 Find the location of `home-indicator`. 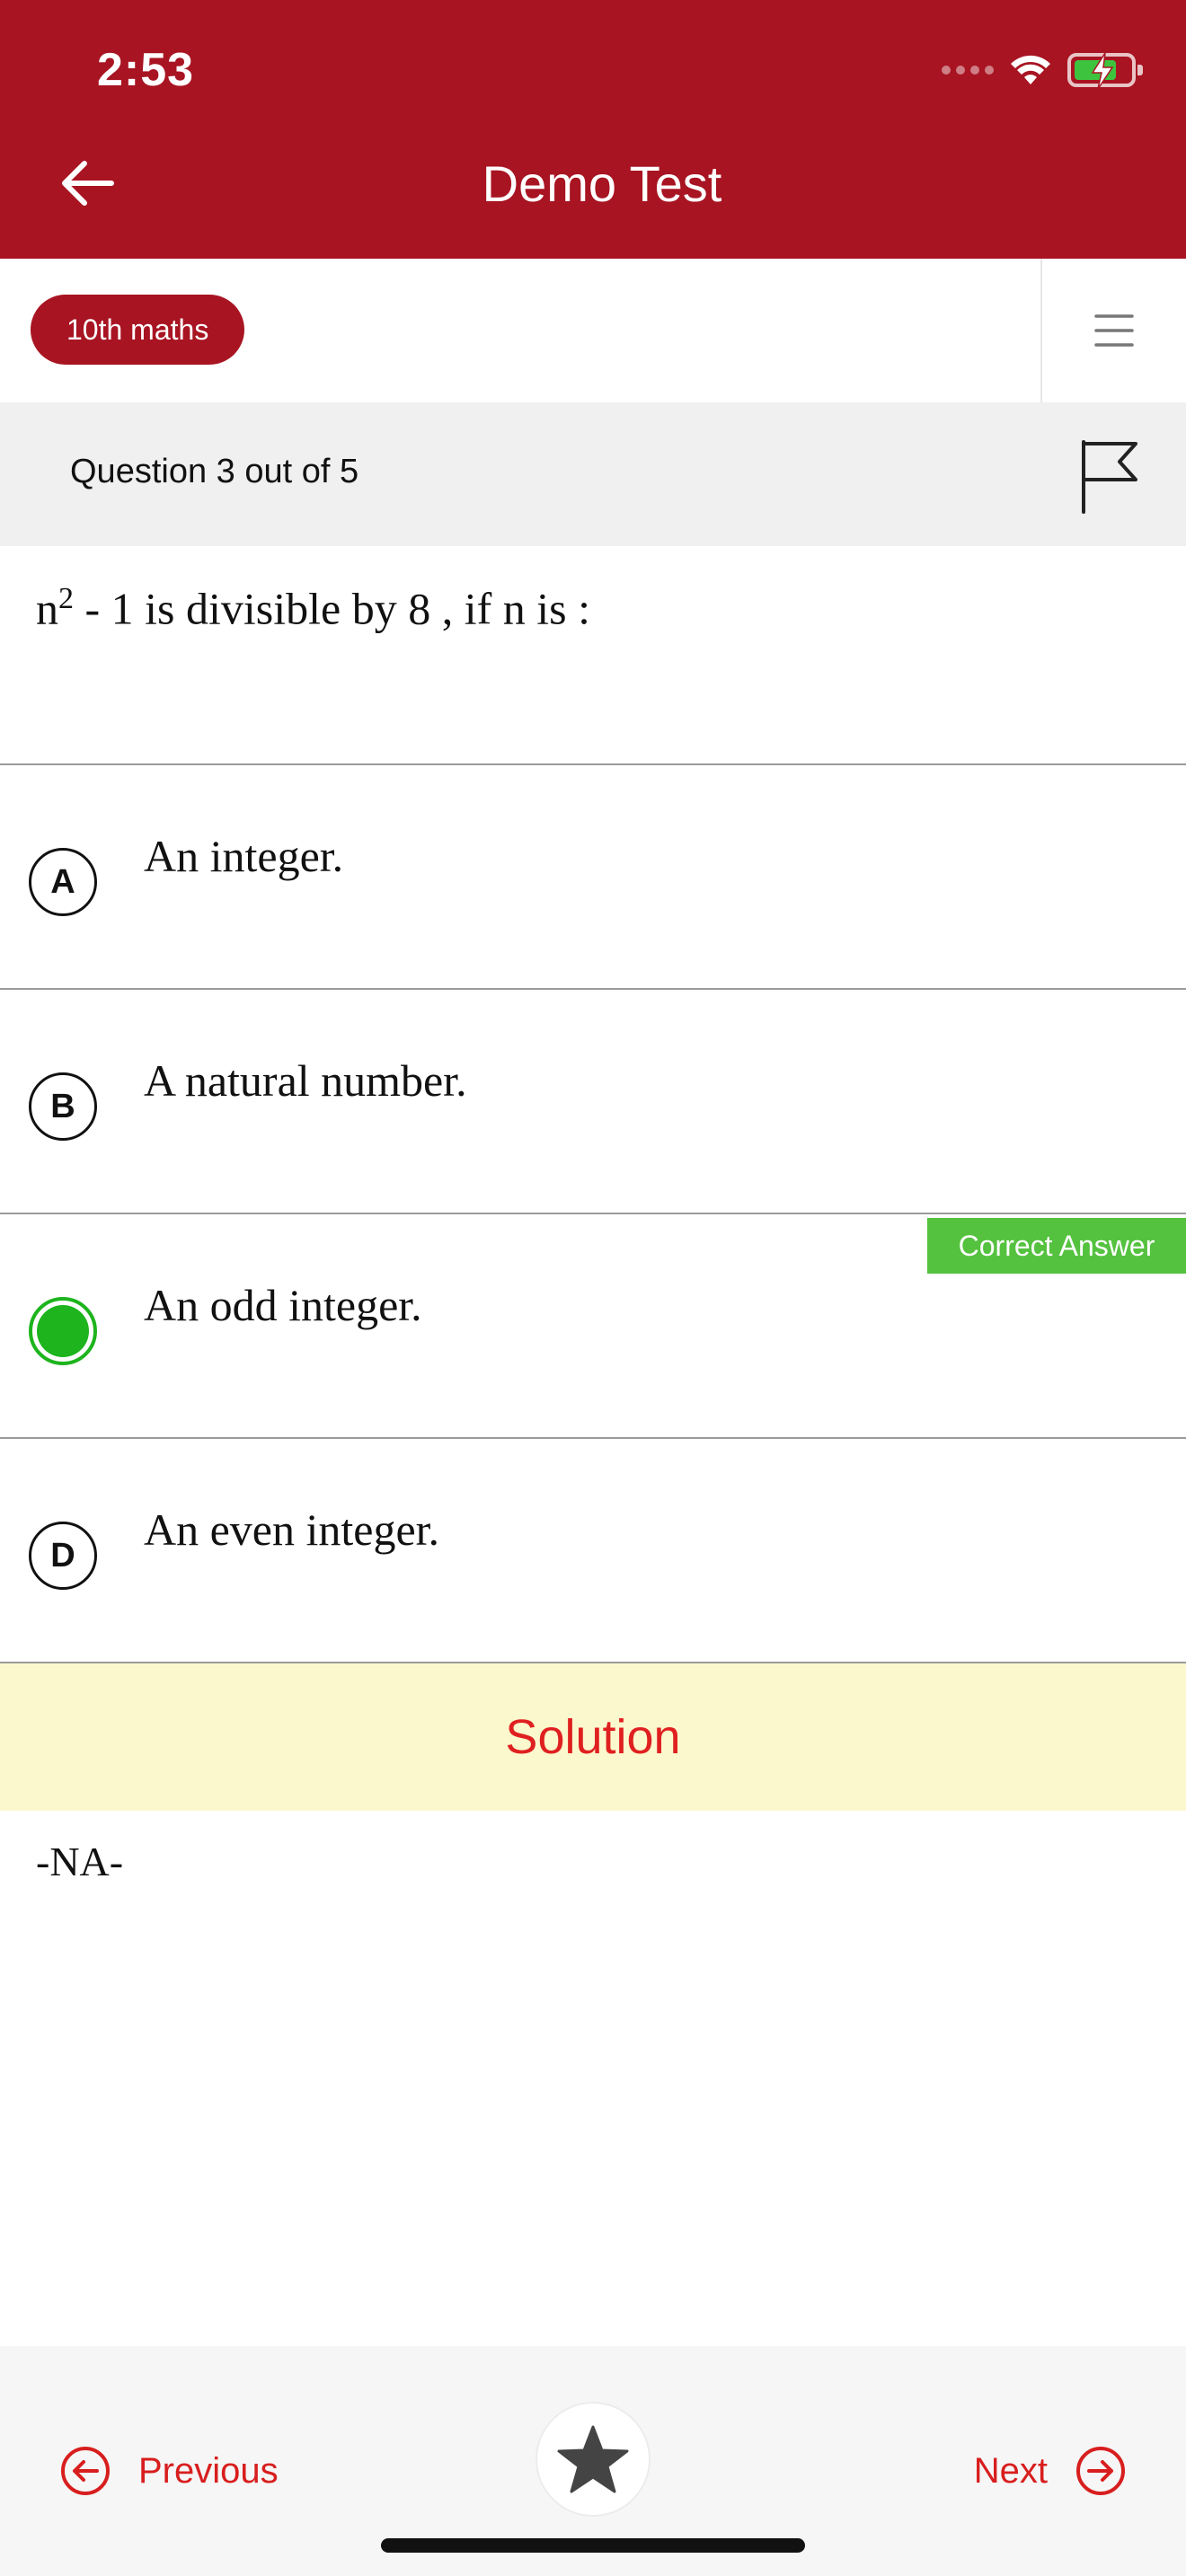

home-indicator is located at coordinates (593, 2545).